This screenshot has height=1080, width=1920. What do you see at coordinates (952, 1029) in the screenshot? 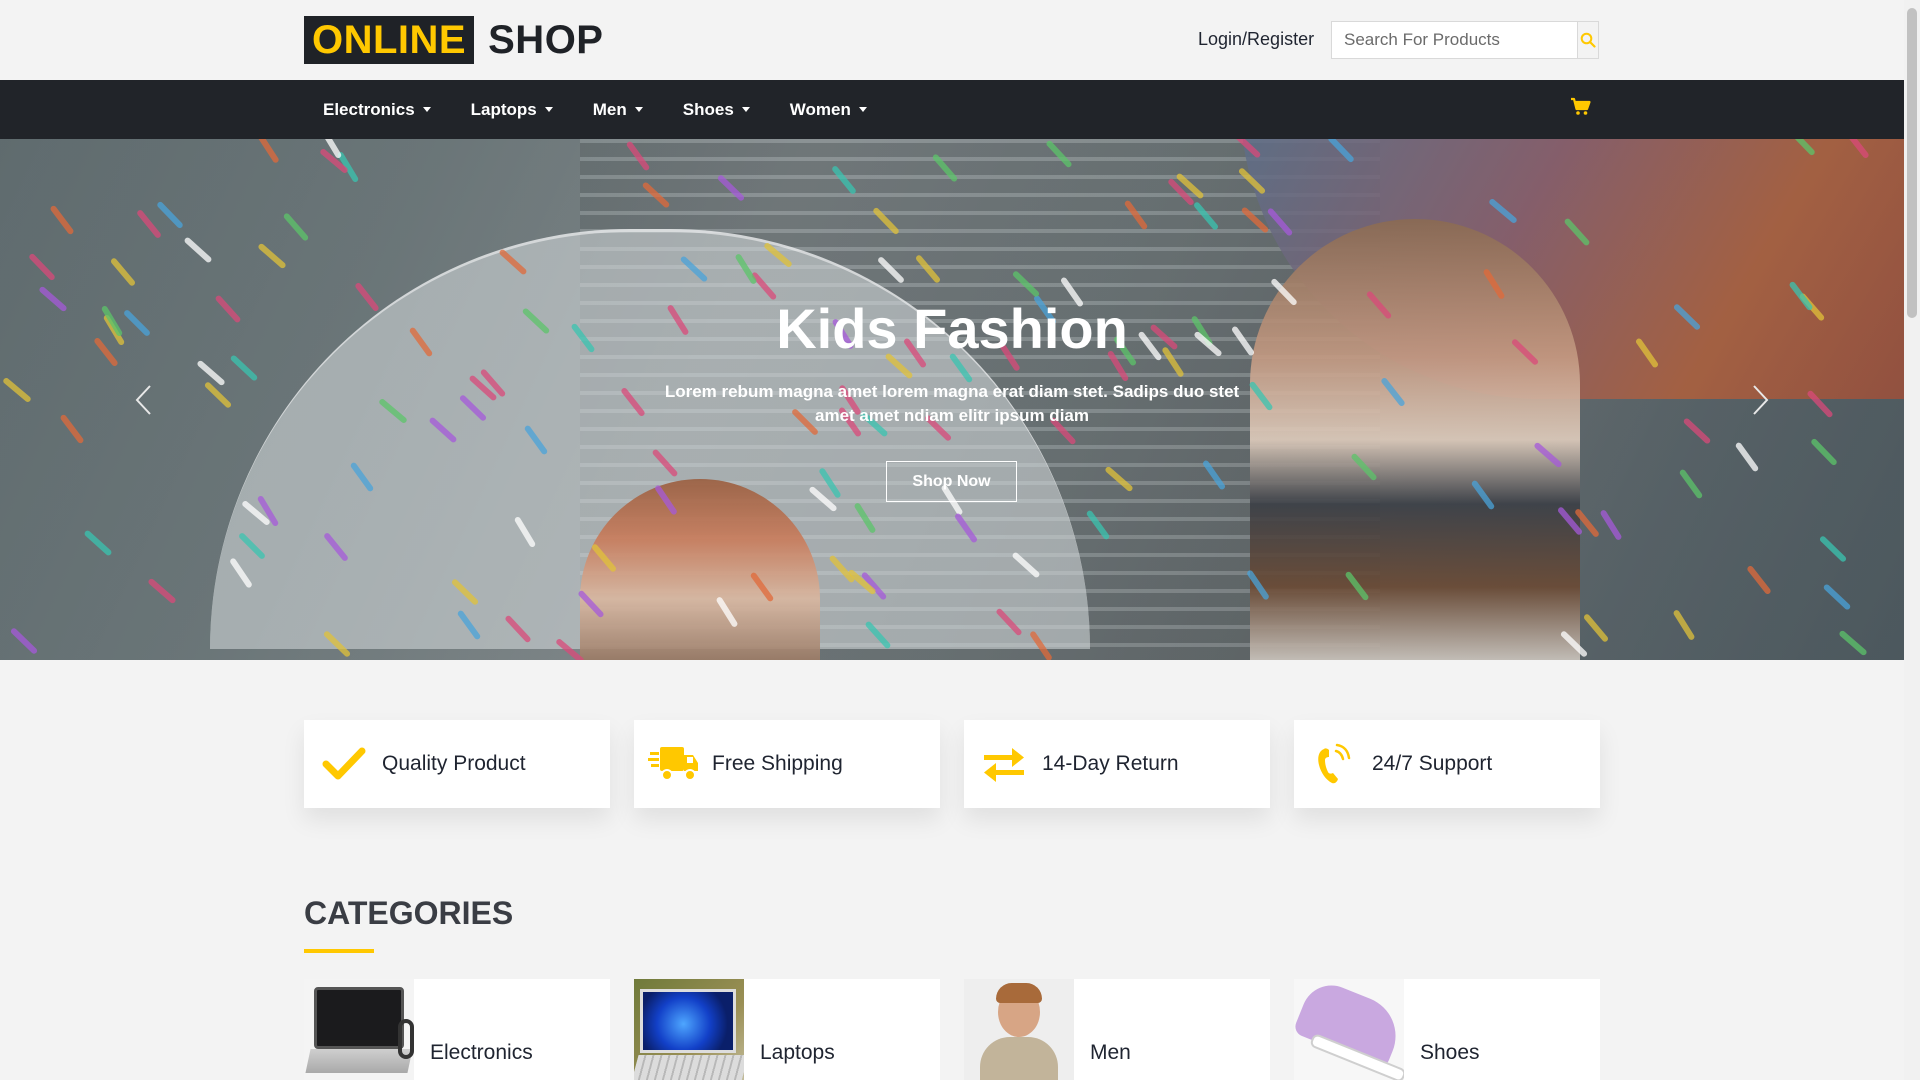
I see `categories-row: Electronics Laptops Men Shoes` at bounding box center [952, 1029].